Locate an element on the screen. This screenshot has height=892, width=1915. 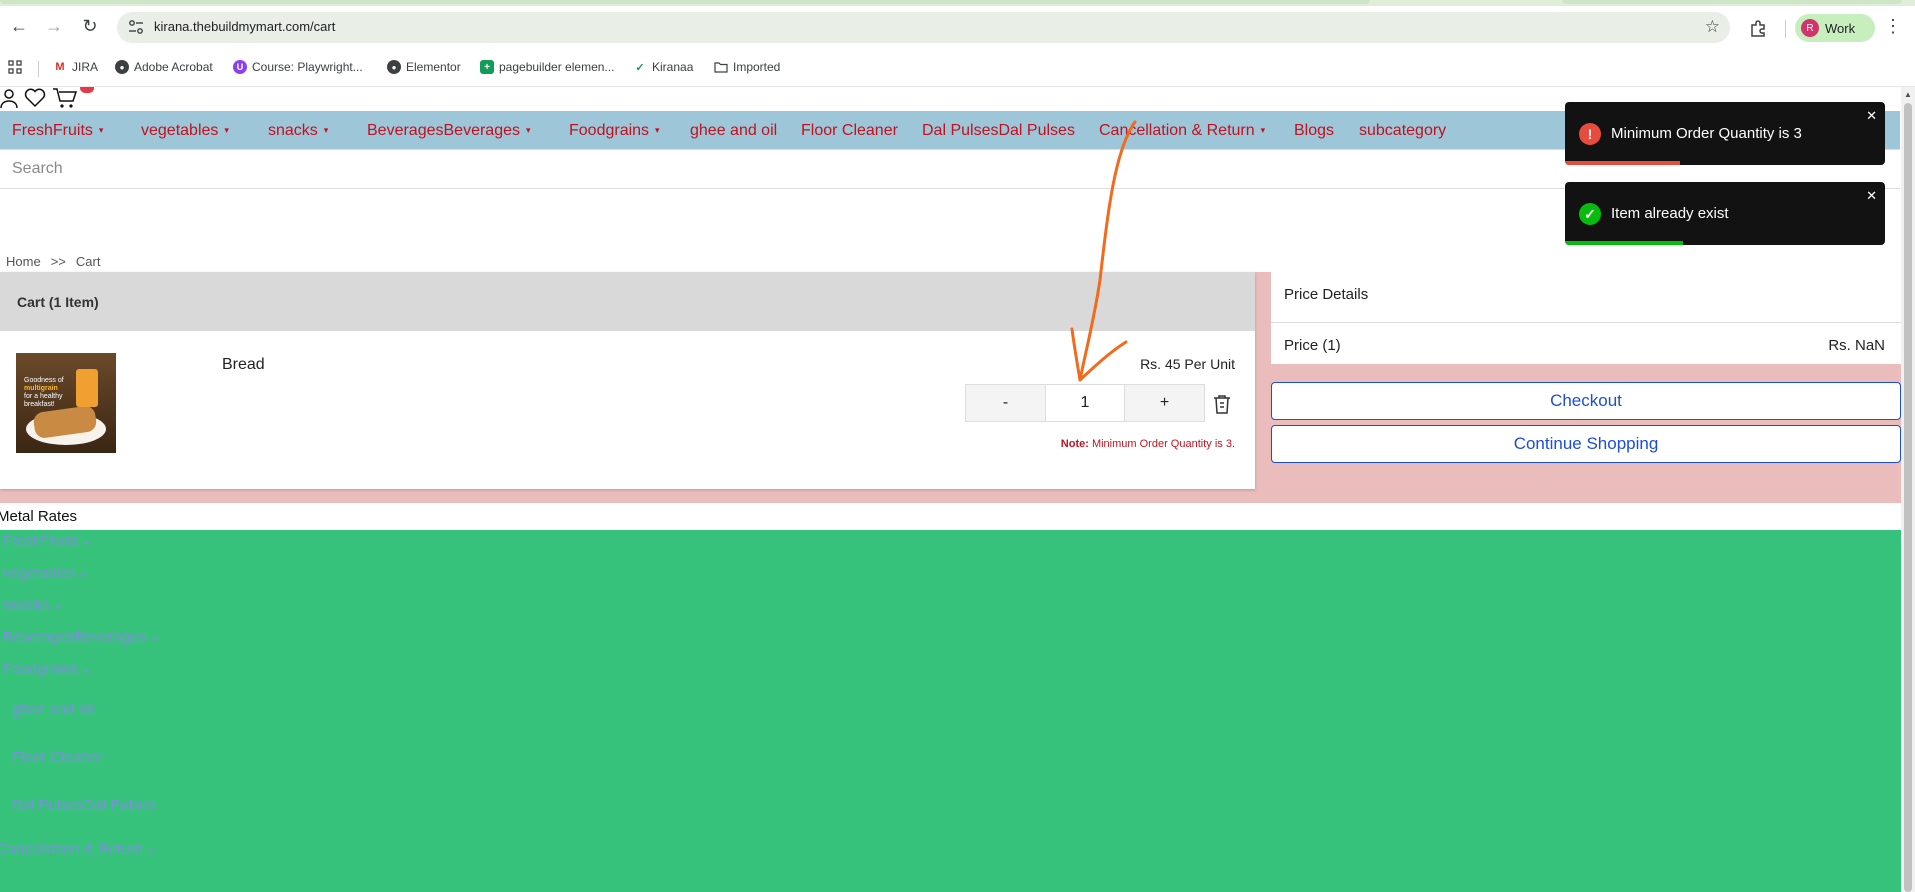
toast-message: Item already exist is located at coordinates (1670, 213).